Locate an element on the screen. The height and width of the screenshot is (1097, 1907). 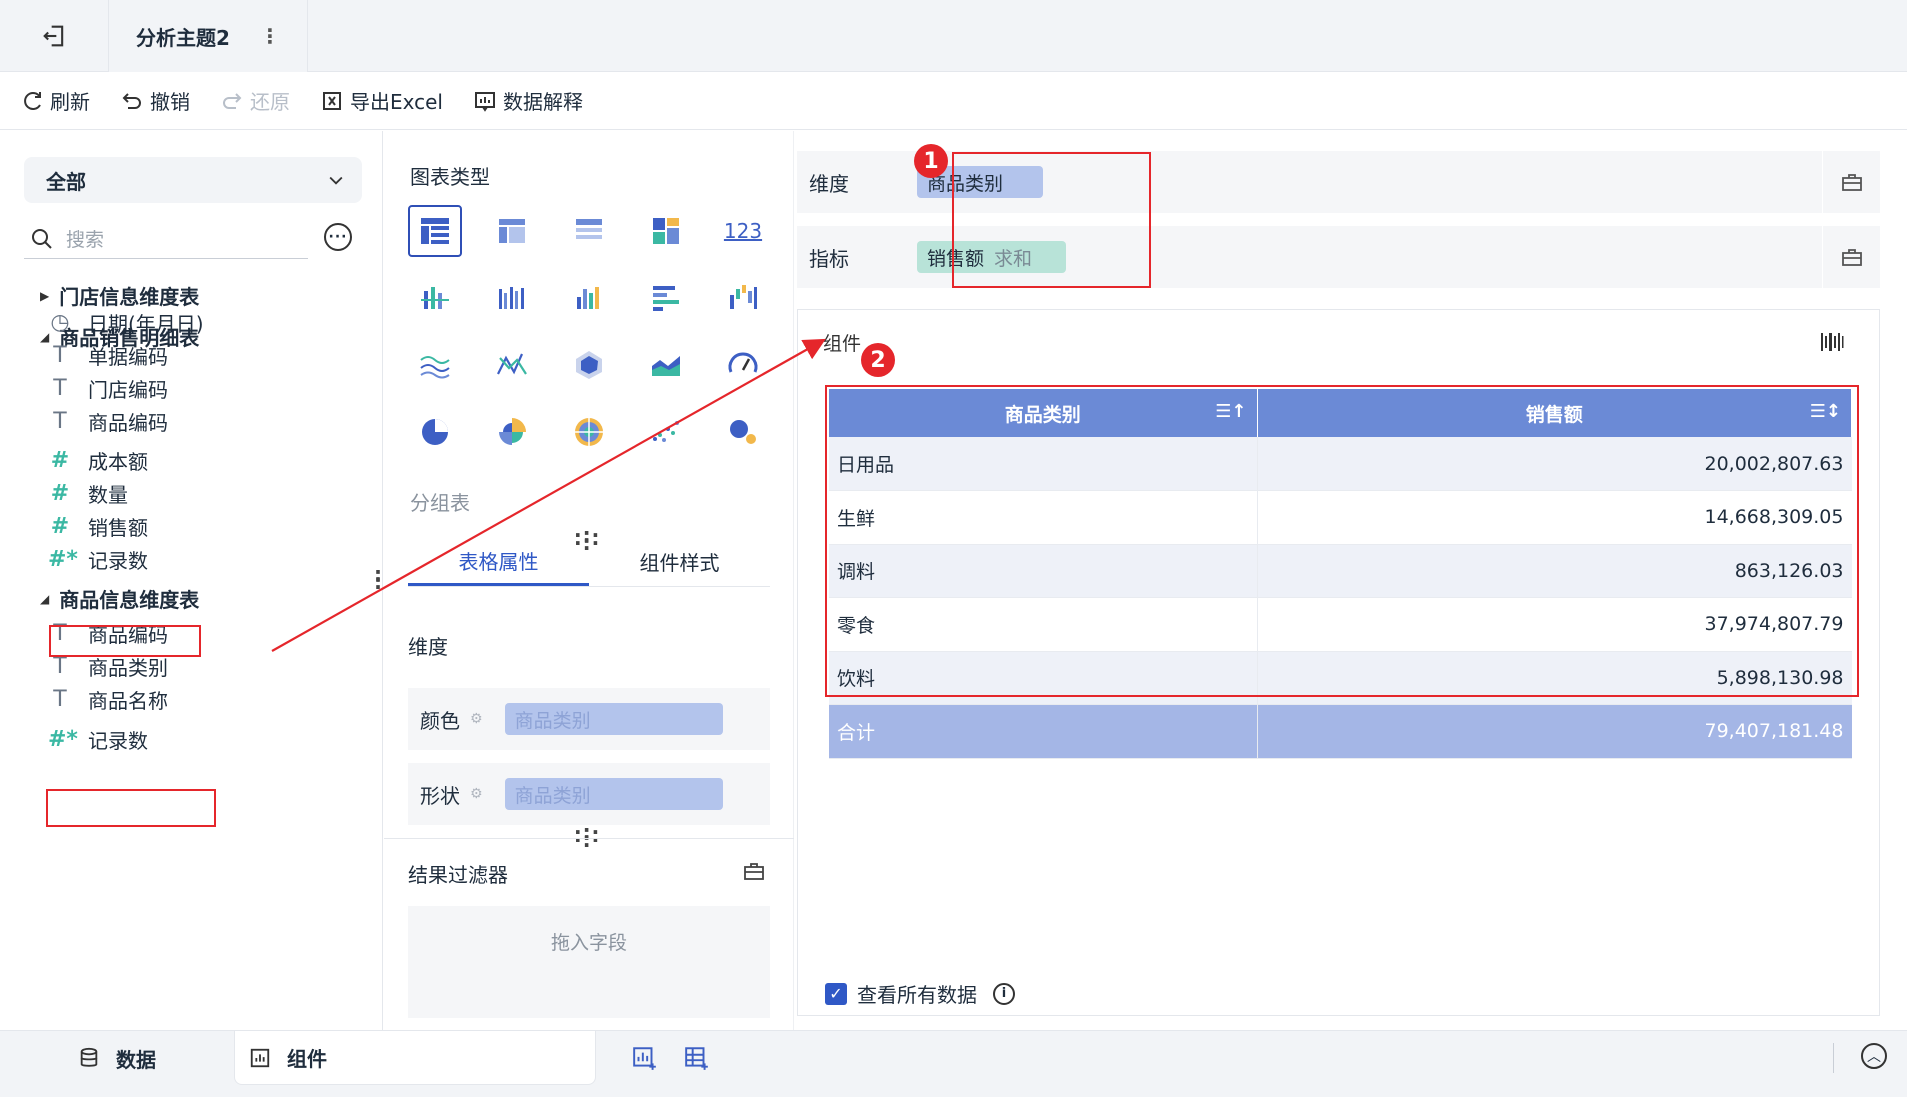
annotation-badge-1: 1 is located at coordinates (931, 161).